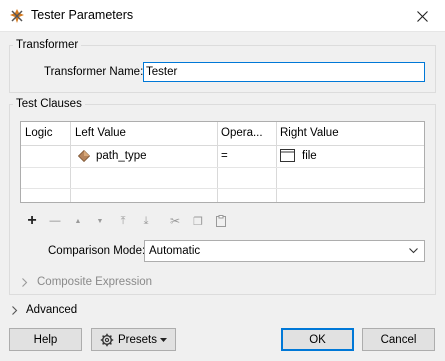  What do you see at coordinates (287, 155) in the screenshot?
I see `text-value-icon` at bounding box center [287, 155].